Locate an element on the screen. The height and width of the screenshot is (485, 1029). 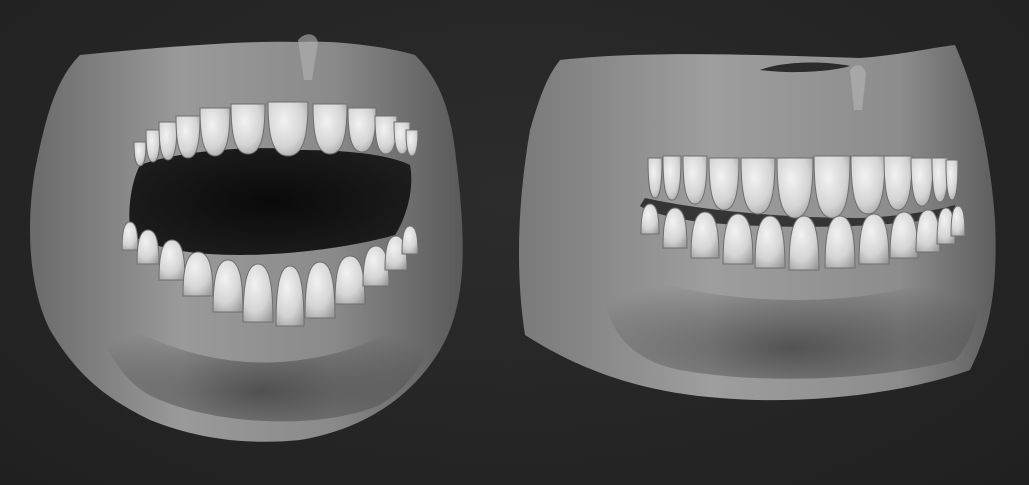
mouth-cavity is located at coordinates (270, 201).